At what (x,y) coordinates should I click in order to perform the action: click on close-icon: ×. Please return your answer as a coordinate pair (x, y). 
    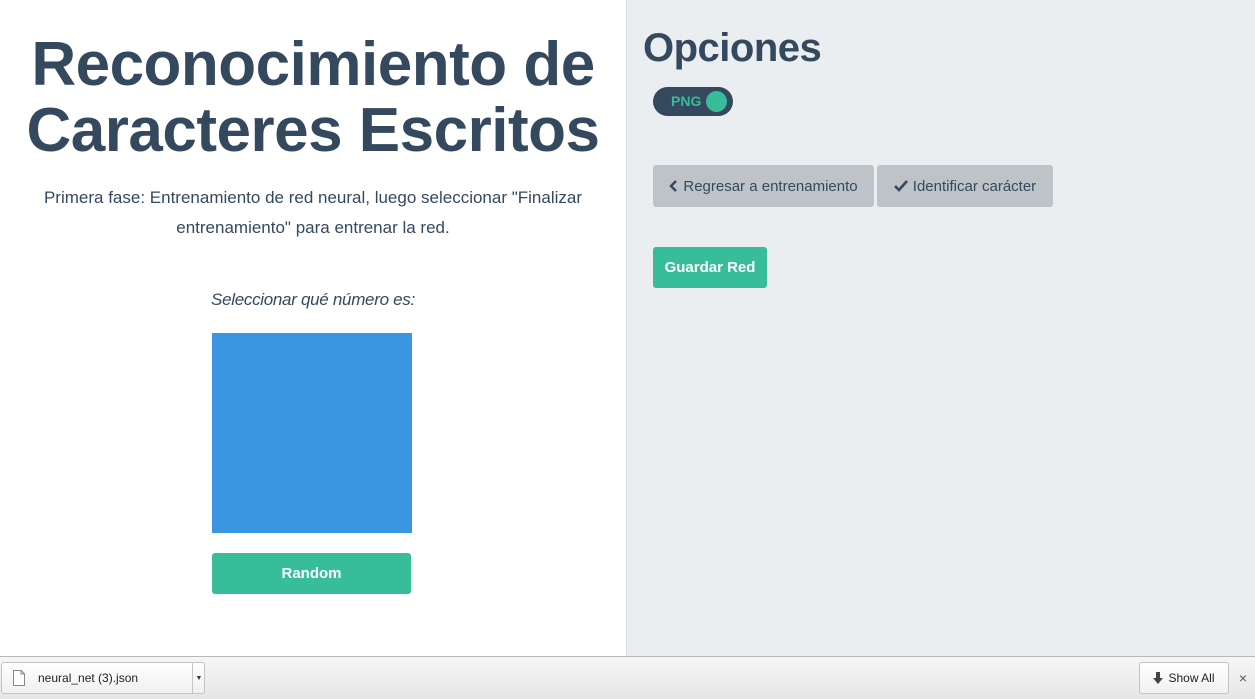
    Looking at the image, I should click on (1243, 678).